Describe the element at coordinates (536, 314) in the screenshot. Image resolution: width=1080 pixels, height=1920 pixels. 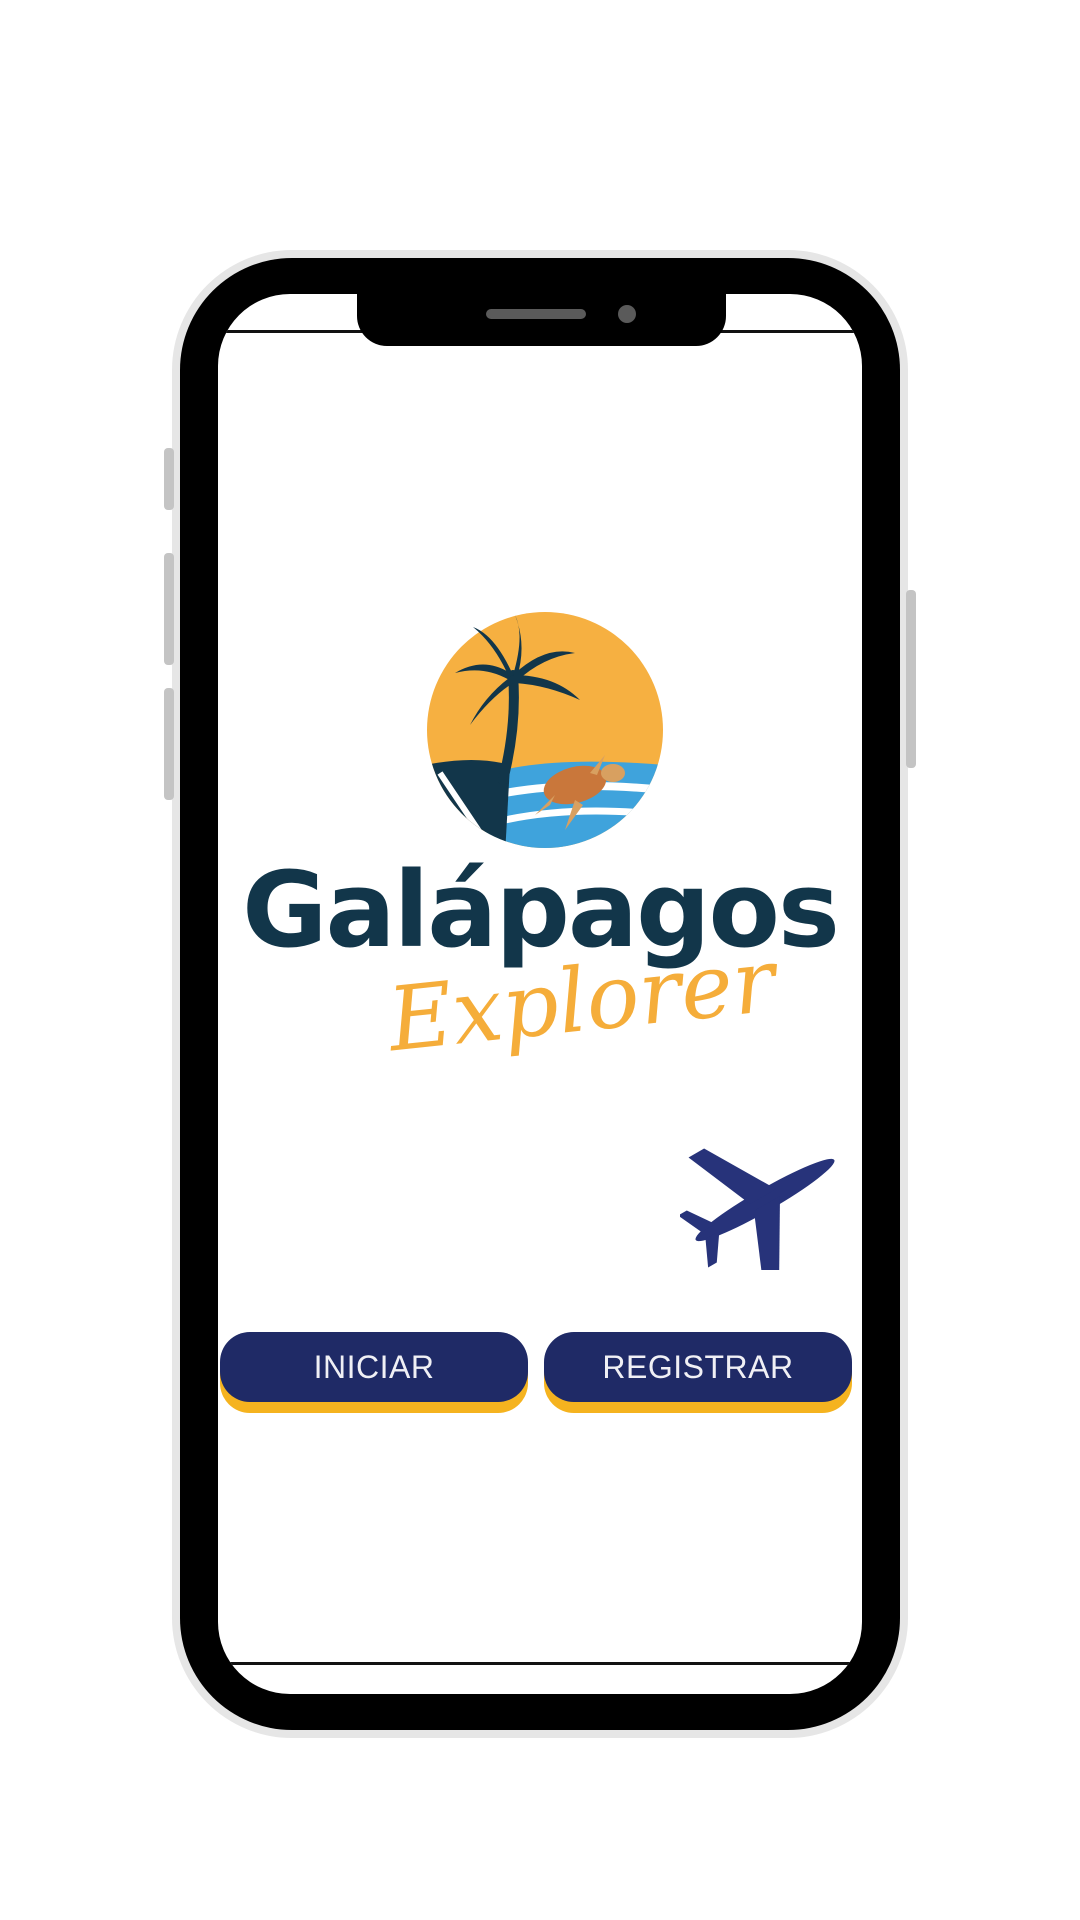
I see `speaker-icon` at that location.